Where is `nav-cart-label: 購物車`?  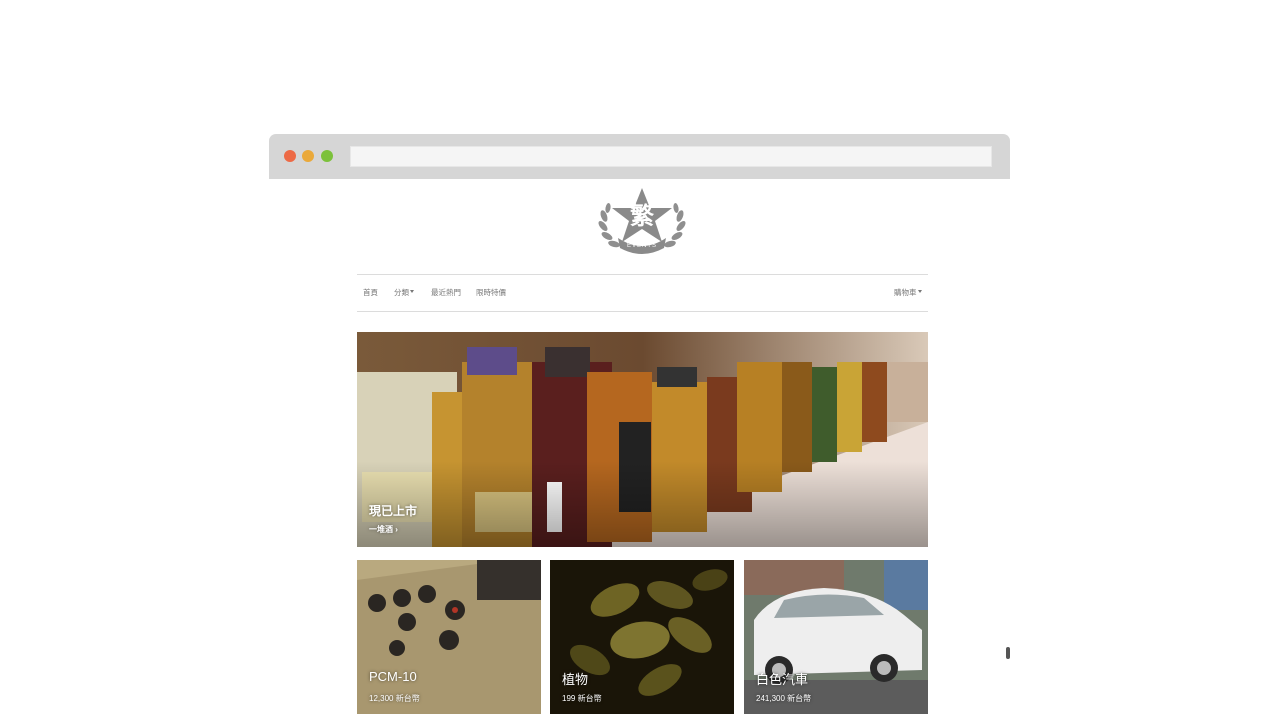
nav-cart-label: 購物車 is located at coordinates (905, 292).